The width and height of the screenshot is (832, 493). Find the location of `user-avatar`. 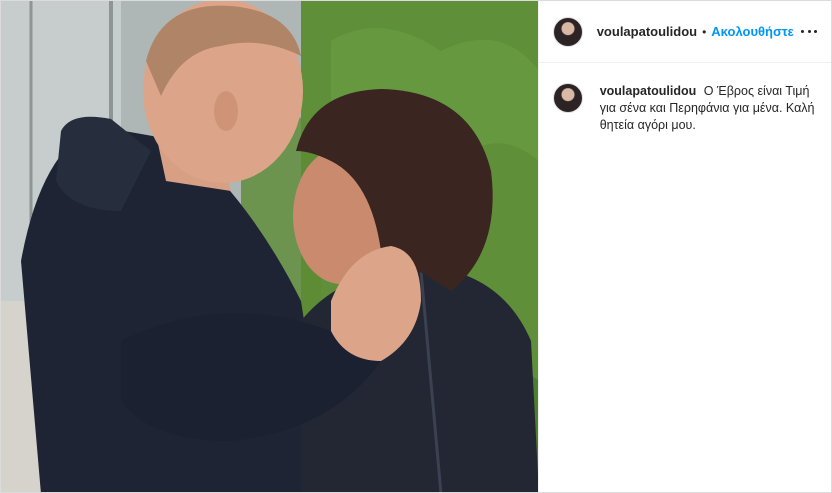

user-avatar is located at coordinates (567, 31).